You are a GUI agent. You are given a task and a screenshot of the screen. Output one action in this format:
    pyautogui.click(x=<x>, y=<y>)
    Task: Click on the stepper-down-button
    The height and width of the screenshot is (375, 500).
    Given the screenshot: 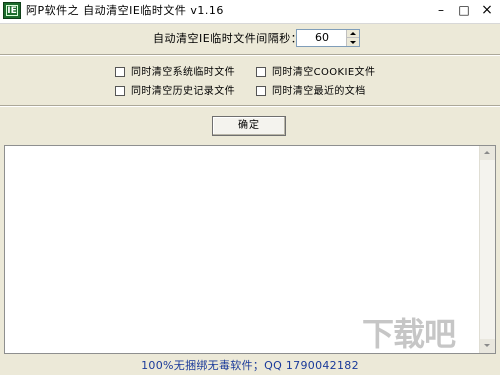 What is the action you would take?
    pyautogui.click(x=353, y=42)
    